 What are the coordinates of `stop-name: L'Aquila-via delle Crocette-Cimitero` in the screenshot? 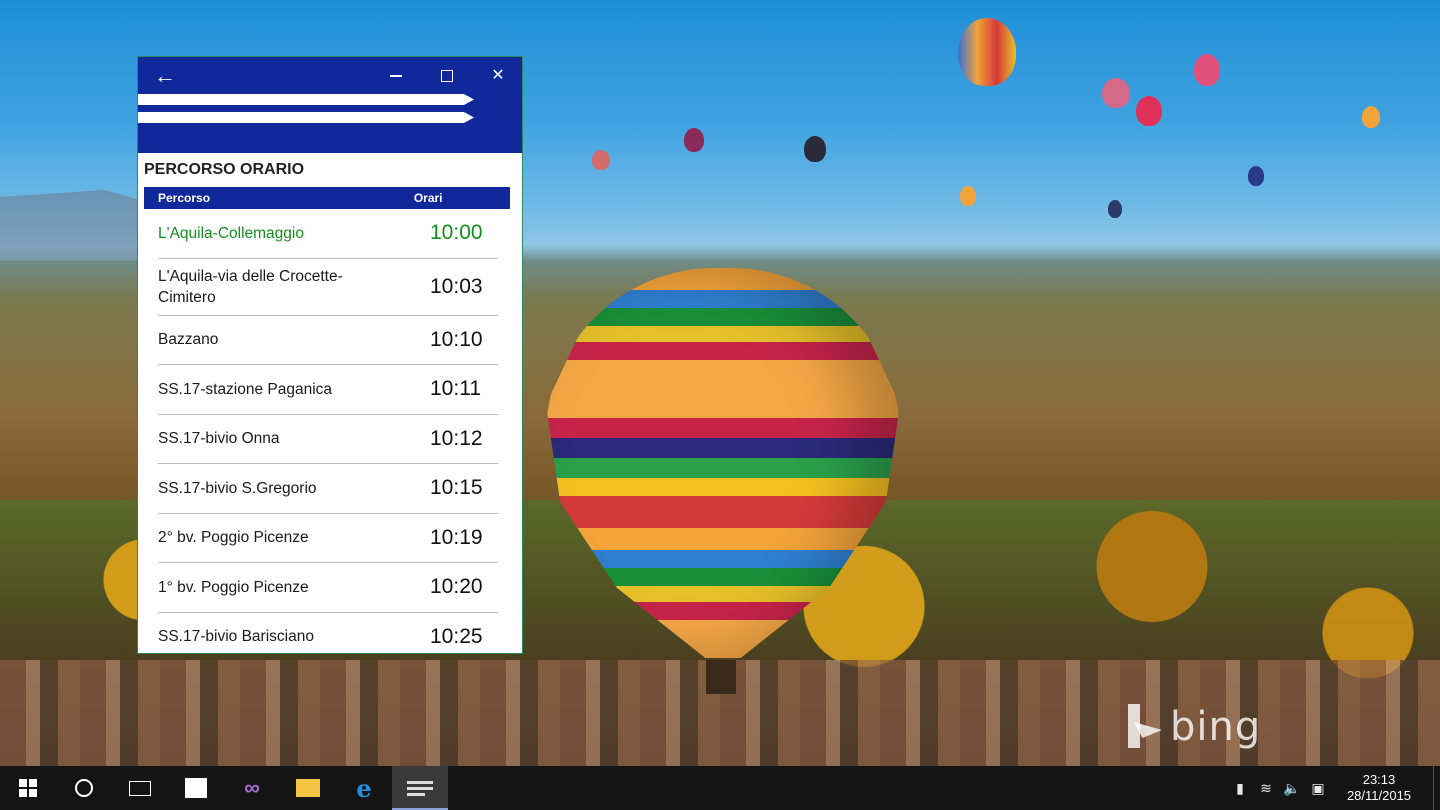 It's located at (250, 286).